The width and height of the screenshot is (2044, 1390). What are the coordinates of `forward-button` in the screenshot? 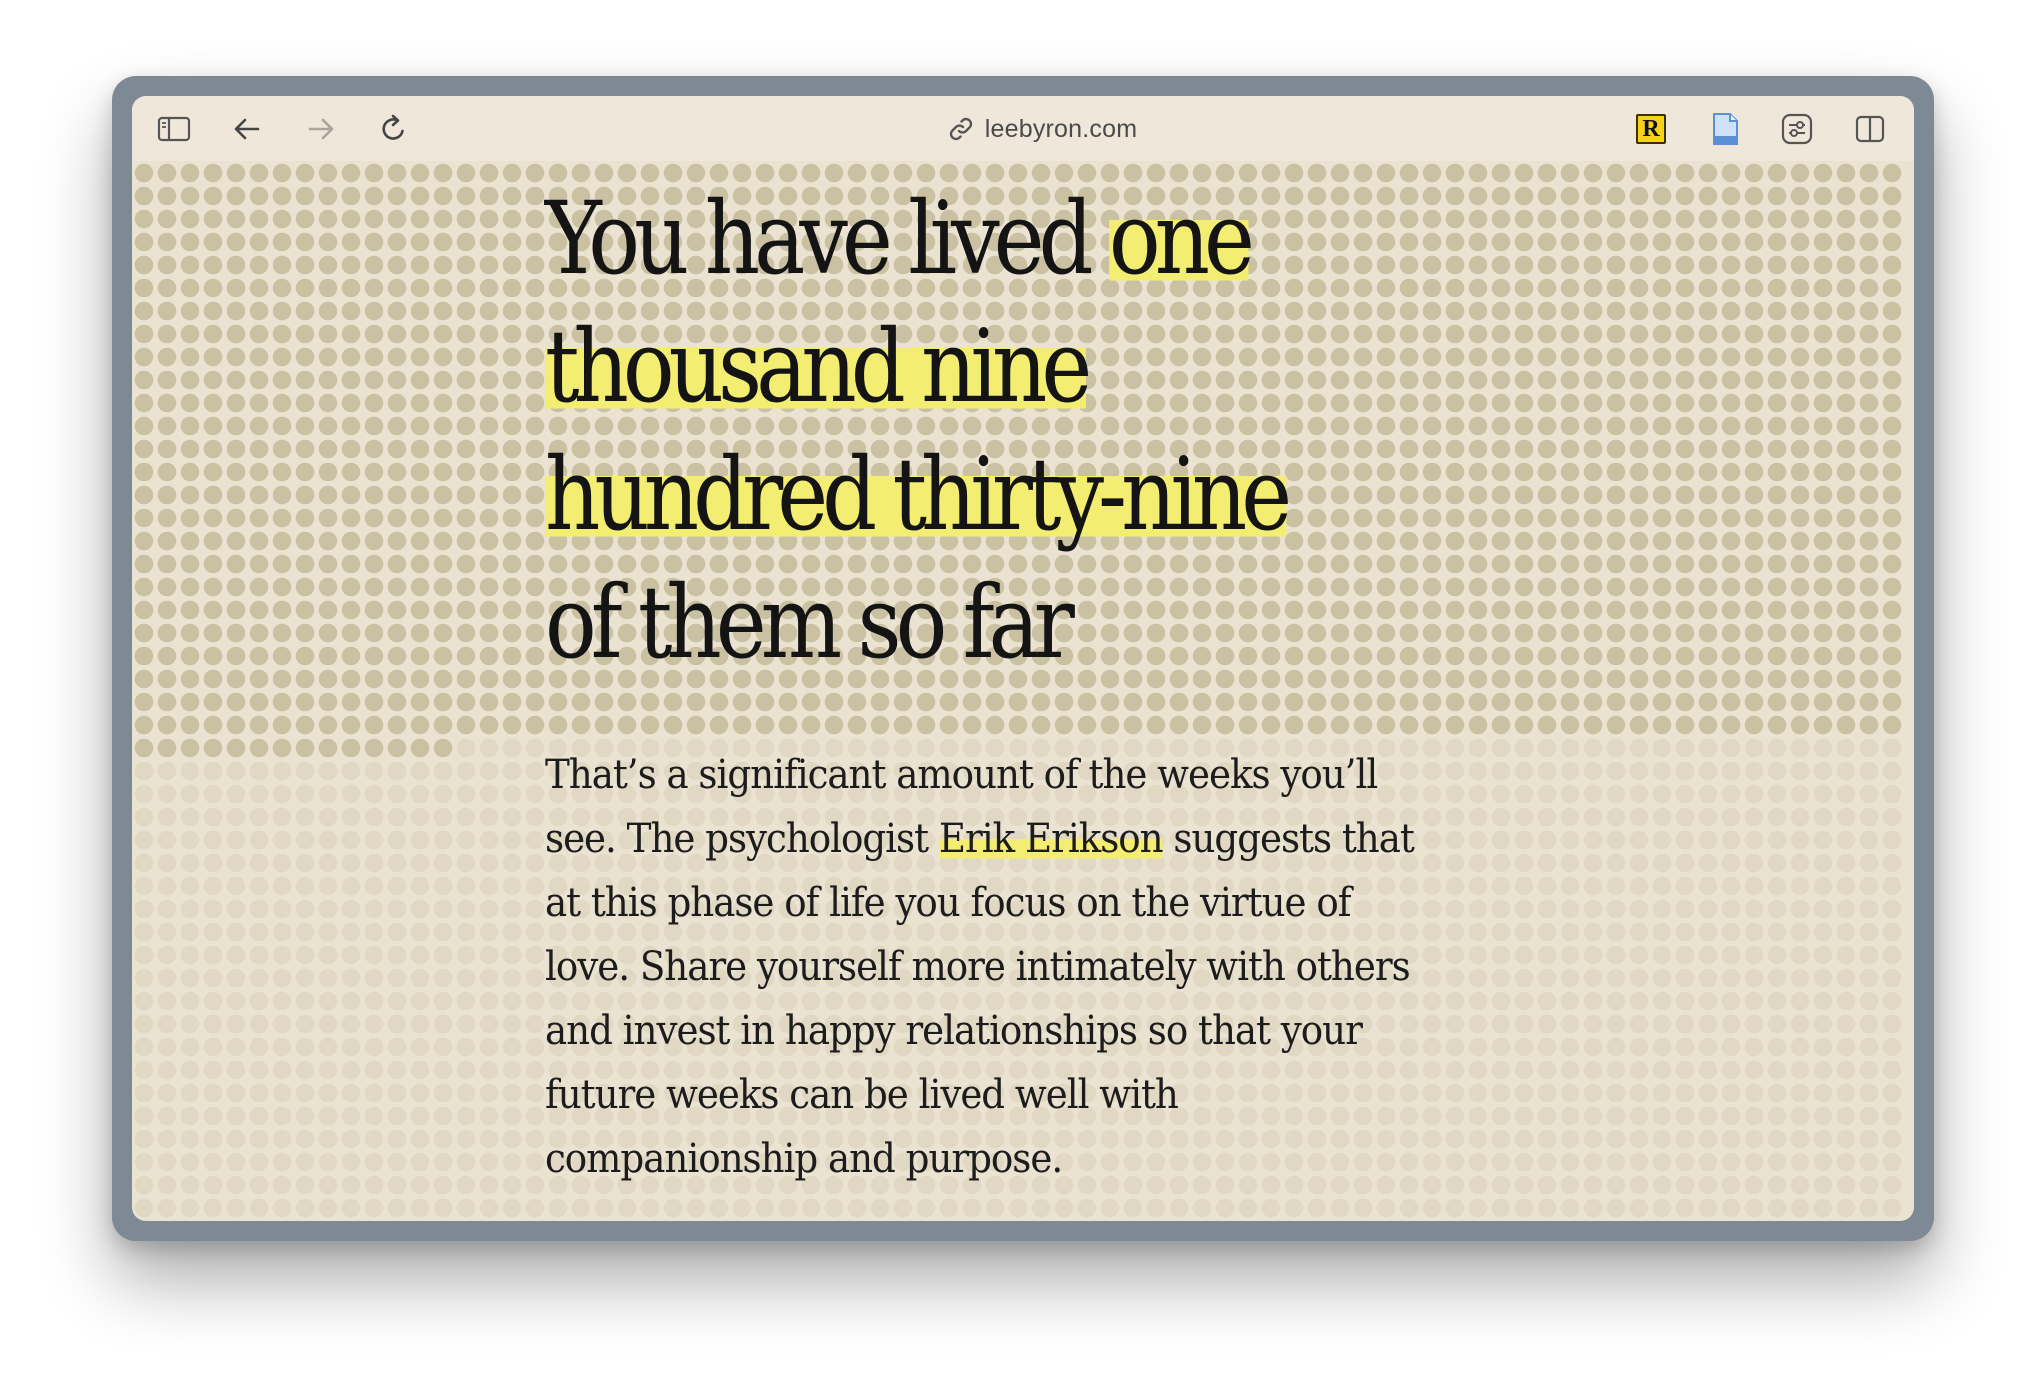 It's located at (321, 129).